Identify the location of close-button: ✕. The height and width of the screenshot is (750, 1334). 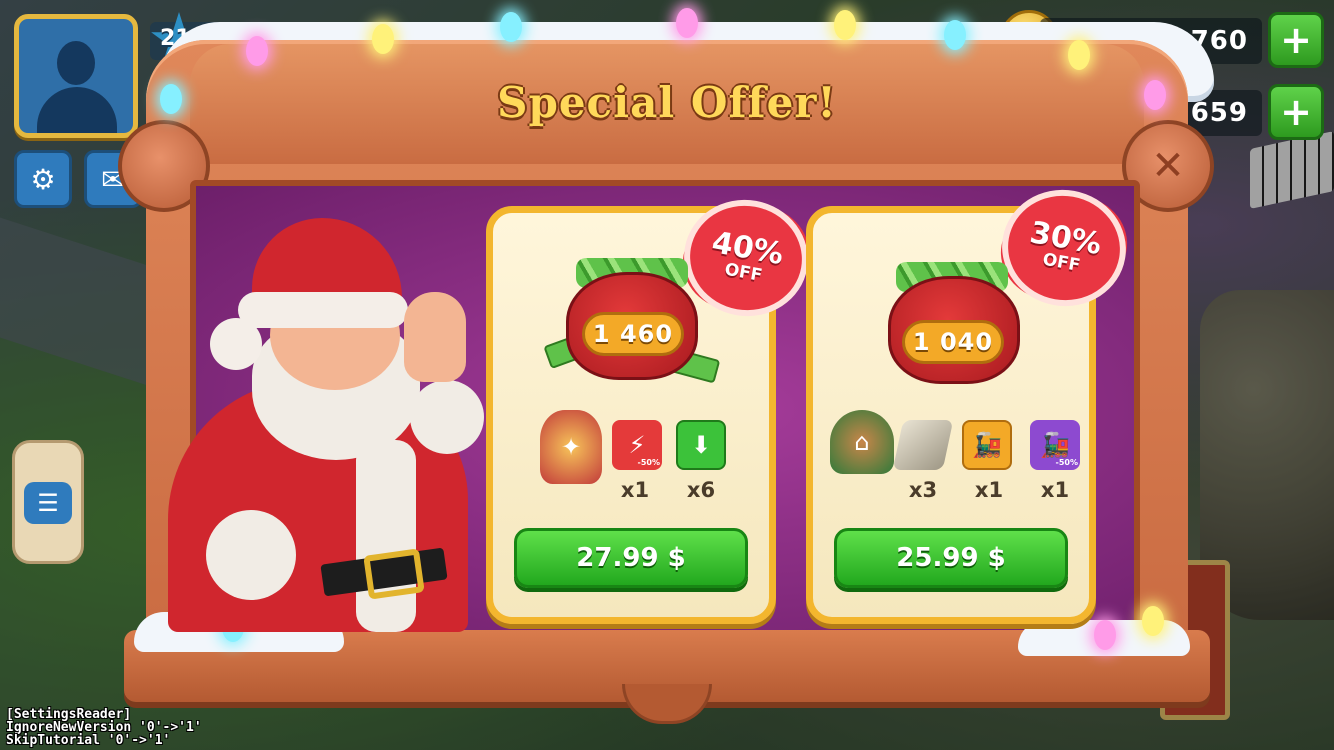
(1168, 166).